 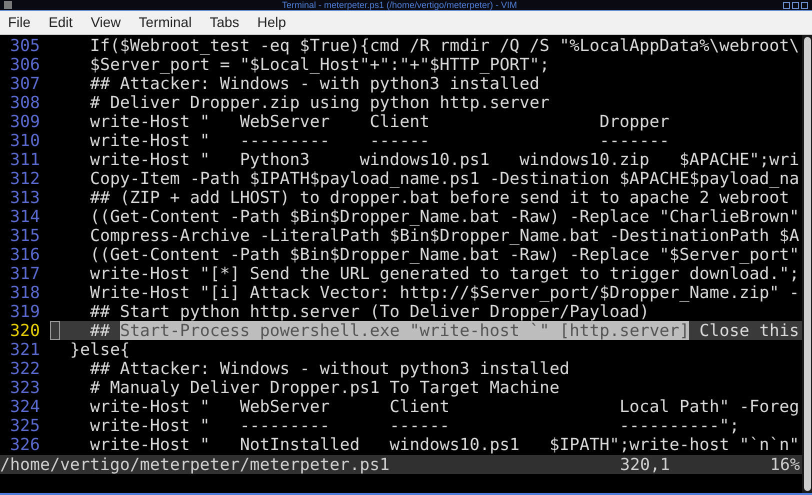 What do you see at coordinates (444, 292) in the screenshot?
I see `code-text: Write-Host "[i] Attack Vector: http://$Server_port/$Dropper_Name.zip" -` at bounding box center [444, 292].